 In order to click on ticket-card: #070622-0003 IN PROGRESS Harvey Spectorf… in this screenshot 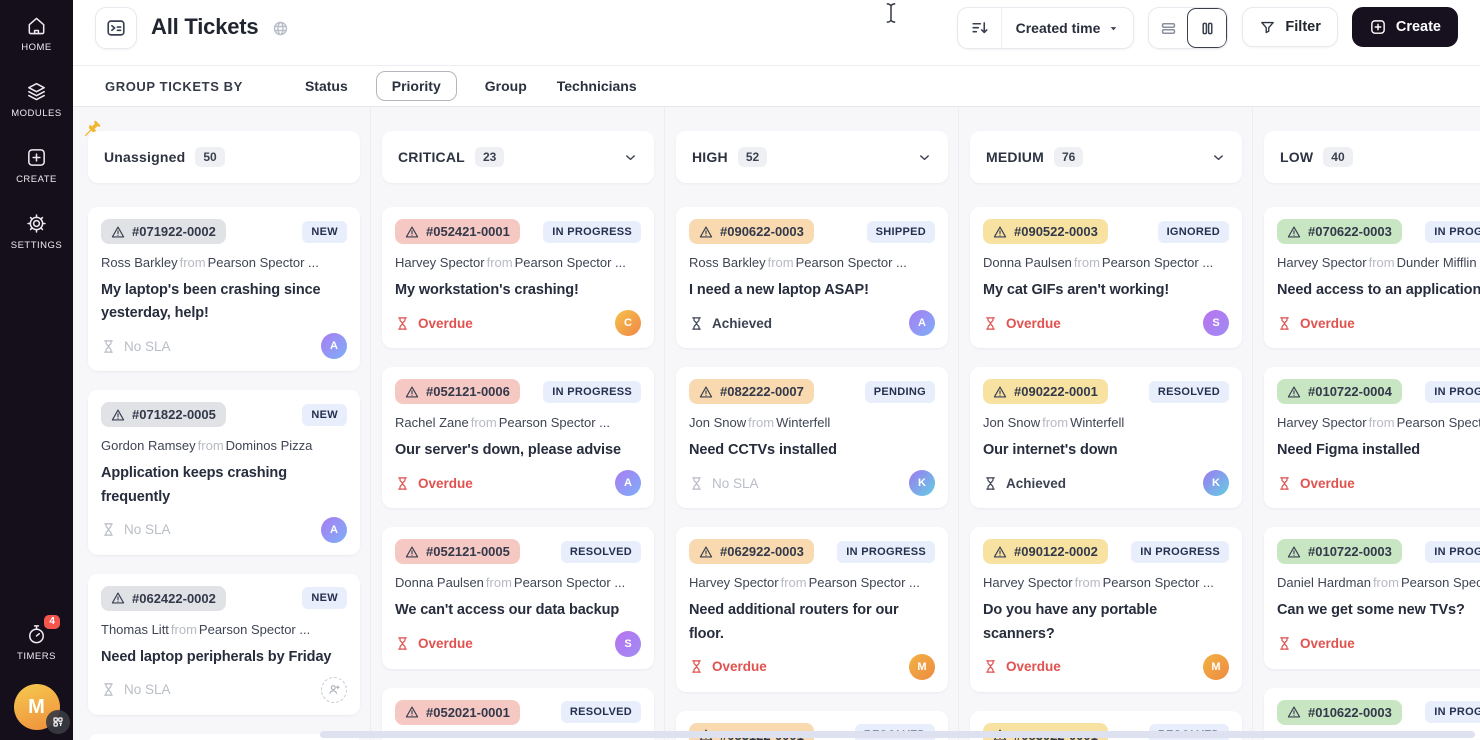, I will do `click(1372, 278)`.